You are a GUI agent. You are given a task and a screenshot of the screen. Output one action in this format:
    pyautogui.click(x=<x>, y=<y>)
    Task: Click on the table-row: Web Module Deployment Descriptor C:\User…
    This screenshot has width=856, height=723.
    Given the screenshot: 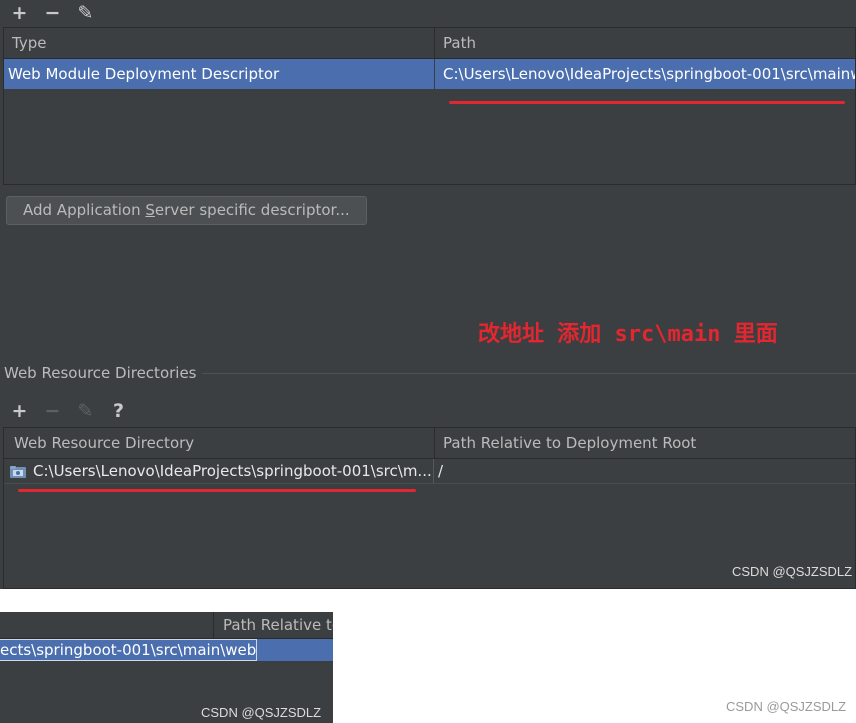 What is the action you would take?
    pyautogui.click(x=429, y=74)
    